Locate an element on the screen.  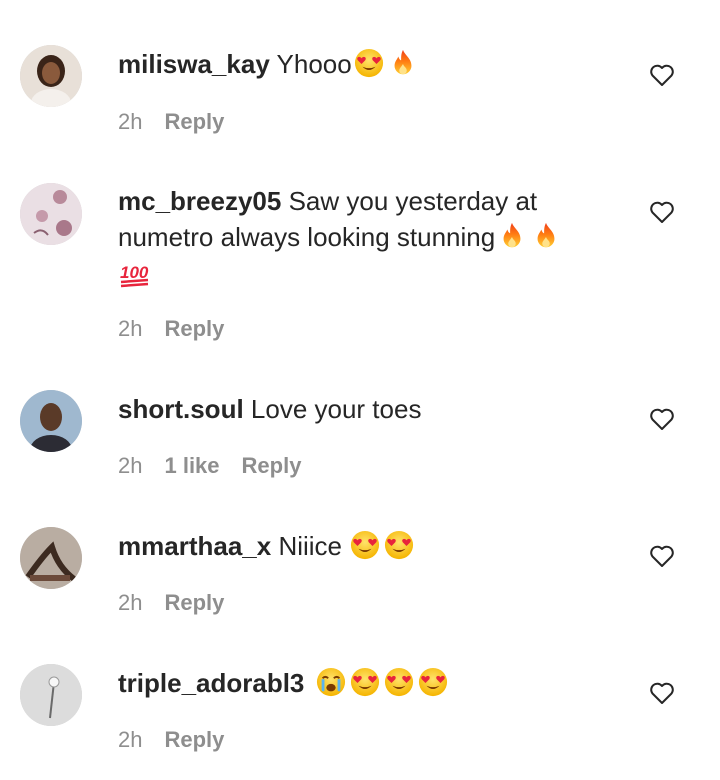
likes-count: 1 like is located at coordinates (191, 465).